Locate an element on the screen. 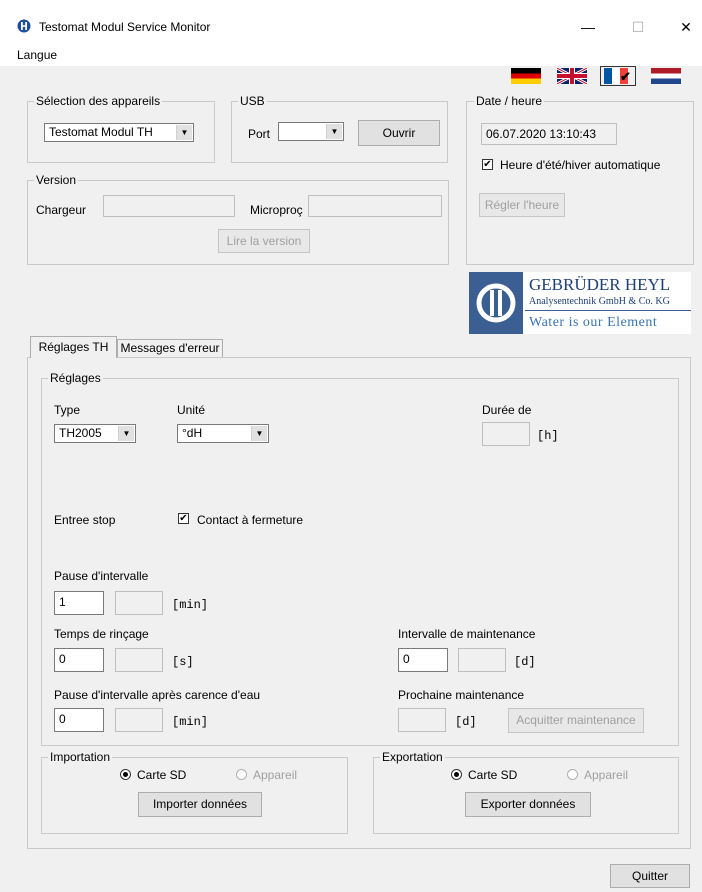  next-maintenance-field is located at coordinates (422, 720).